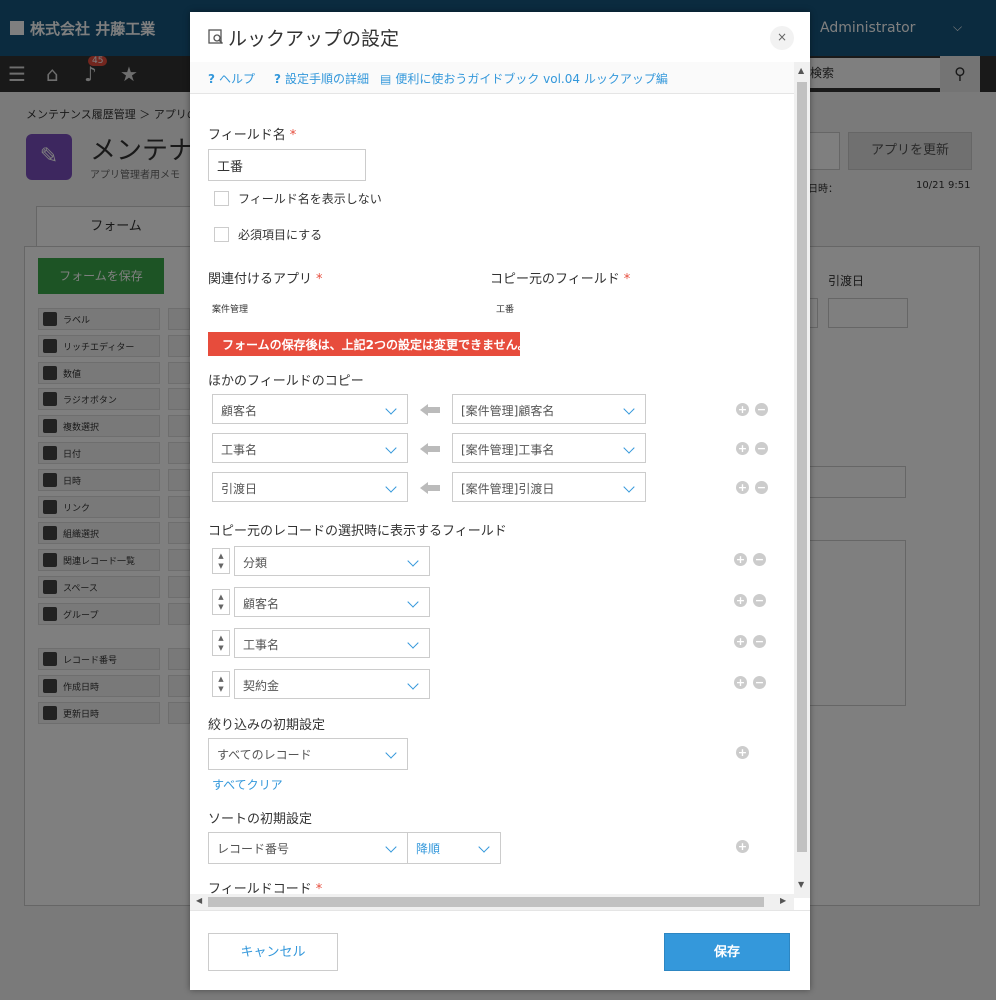 This screenshot has width=996, height=1000. I want to click on dialog-title: ルックアップの設定, so click(314, 39).